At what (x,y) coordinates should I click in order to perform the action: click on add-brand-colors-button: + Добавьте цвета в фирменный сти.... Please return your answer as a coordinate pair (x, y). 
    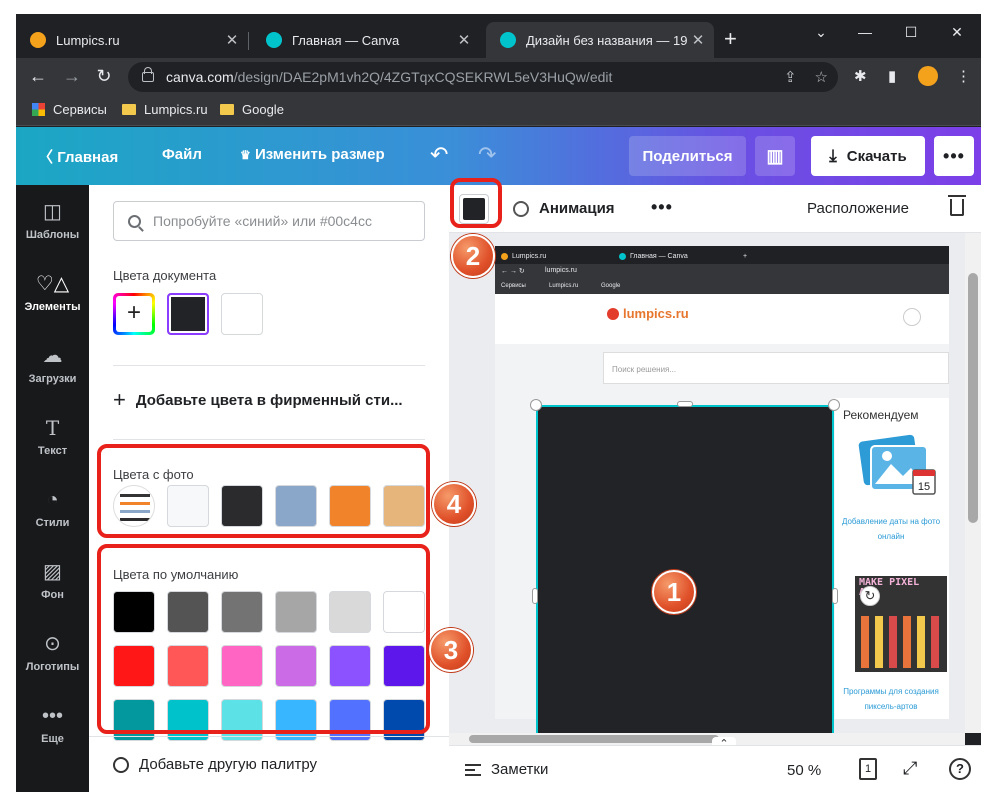
    Looking at the image, I should click on (258, 400).